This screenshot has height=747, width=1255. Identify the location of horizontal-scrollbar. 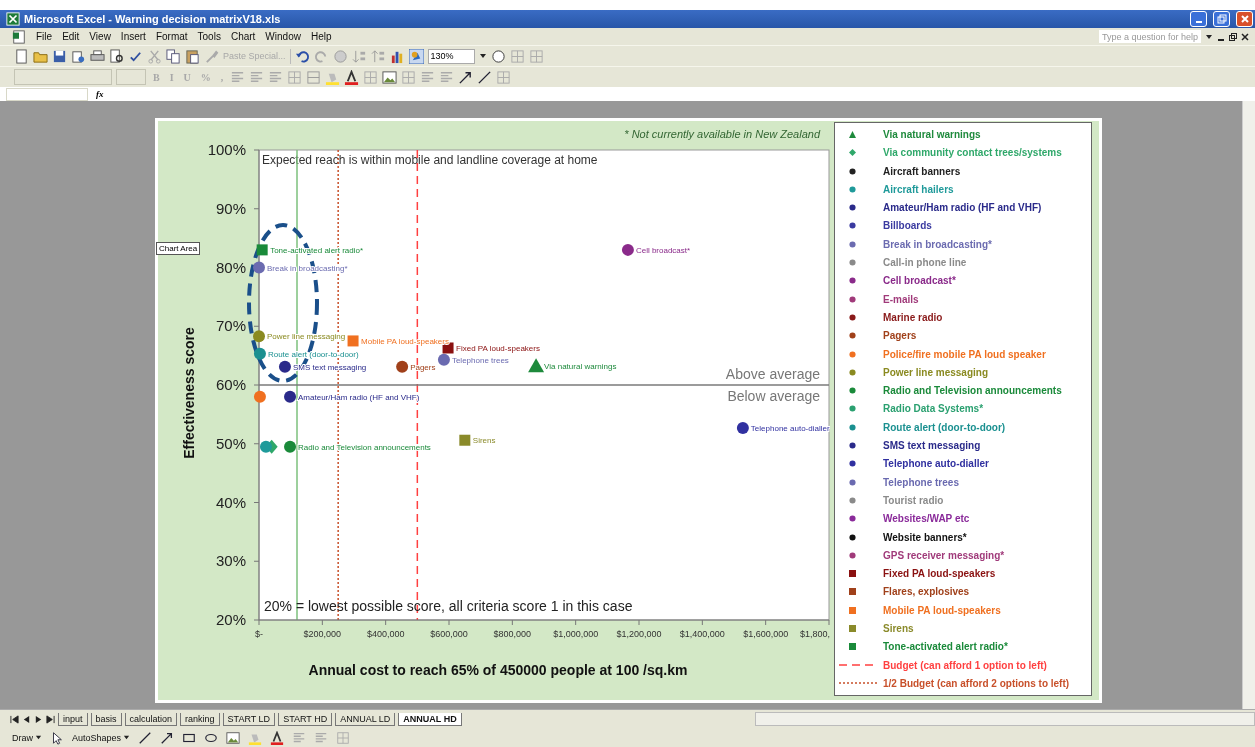
(1004, 719).